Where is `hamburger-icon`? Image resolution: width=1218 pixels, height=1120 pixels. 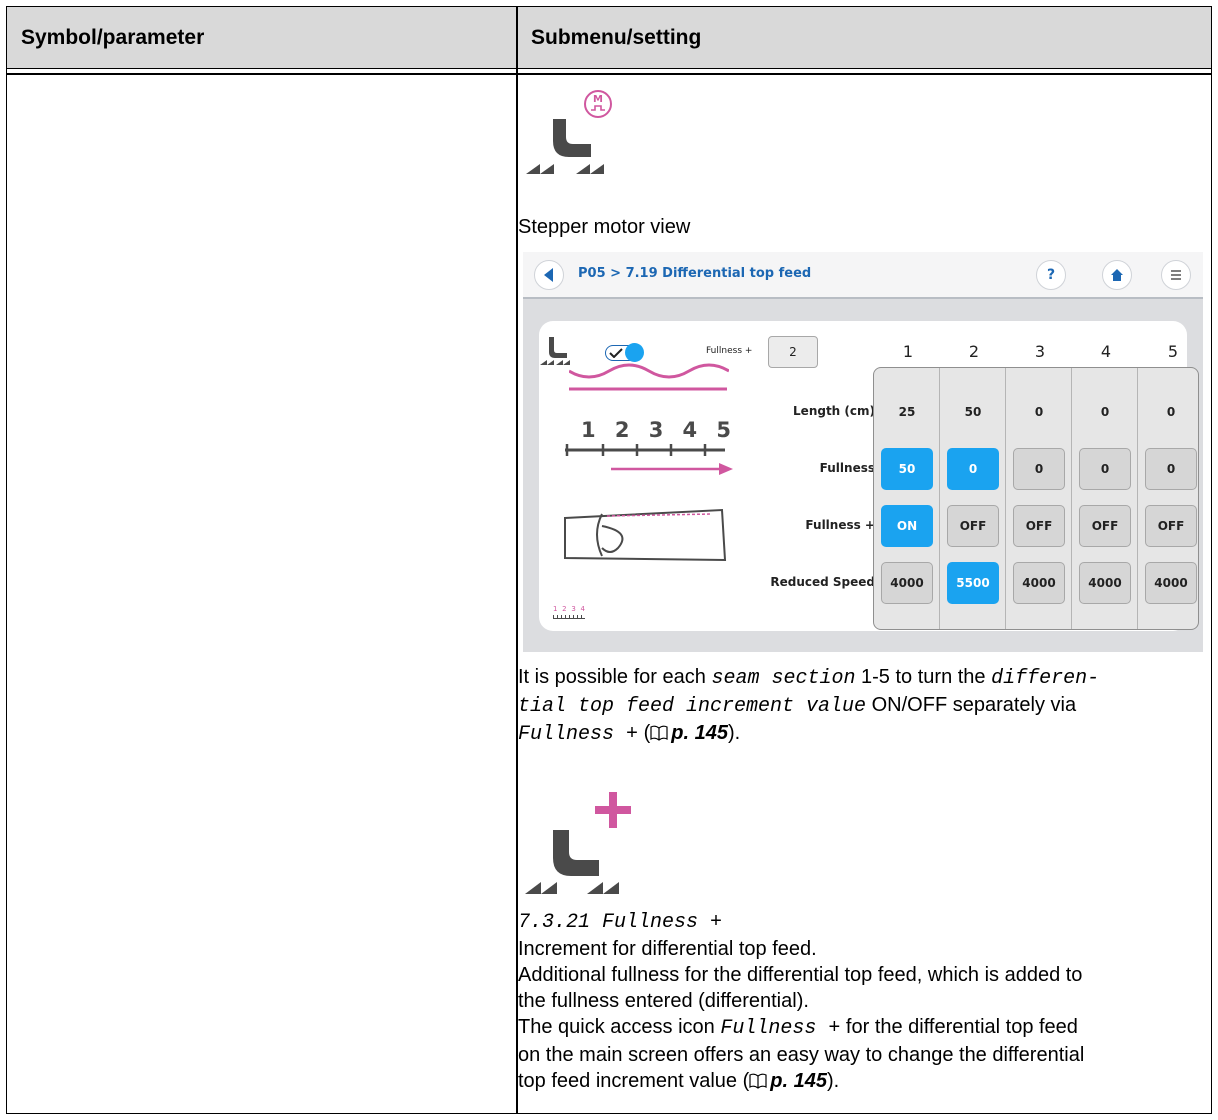
hamburger-icon is located at coordinates (1176, 275).